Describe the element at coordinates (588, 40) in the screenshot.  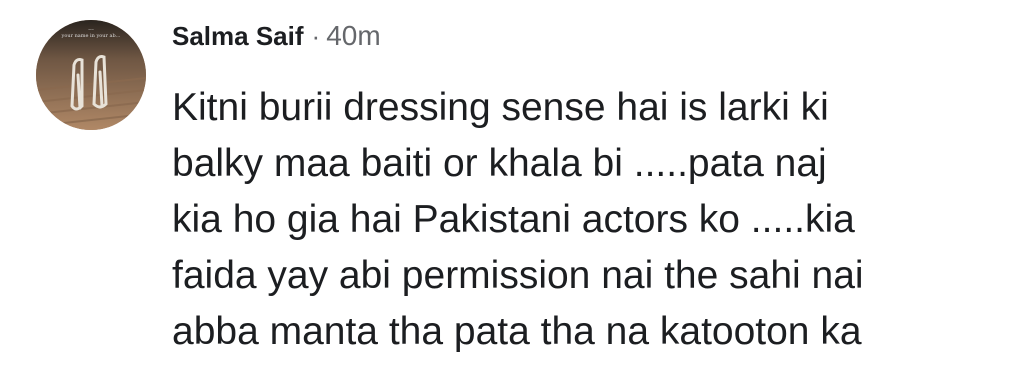
I see `comment-meta: Salma Saif · 40m` at that location.